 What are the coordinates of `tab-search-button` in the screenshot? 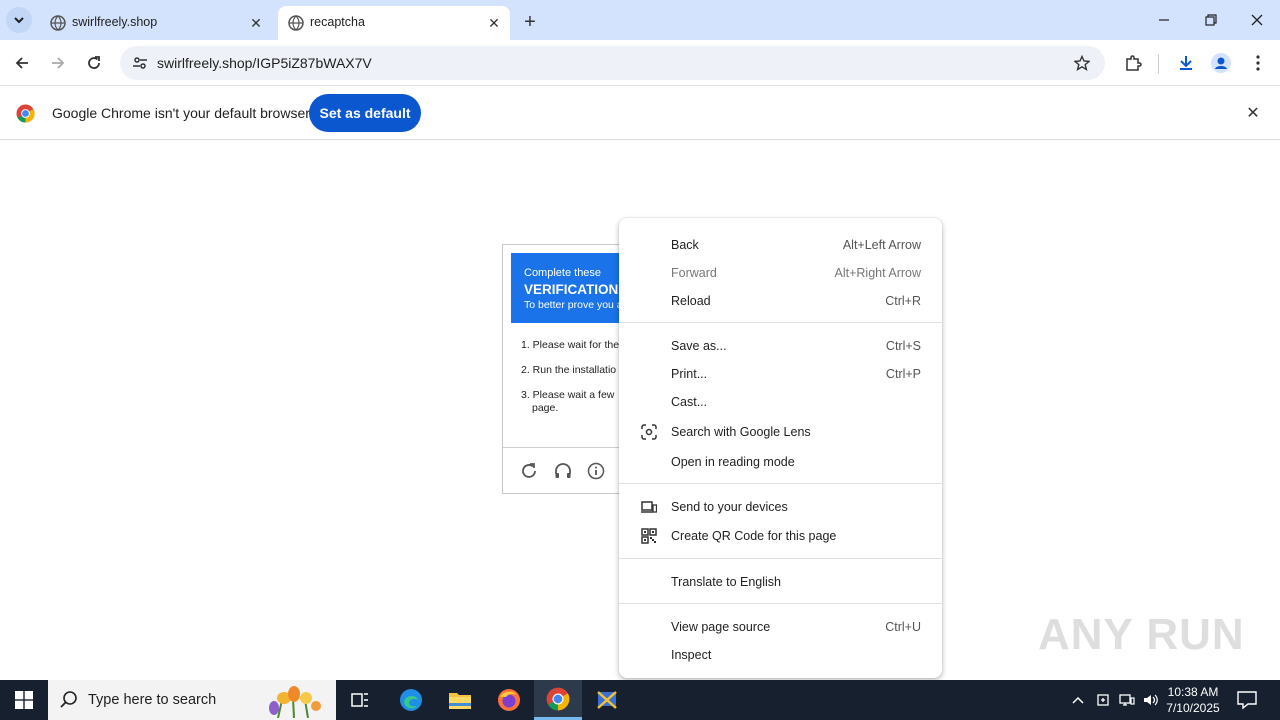 It's located at (19, 20).